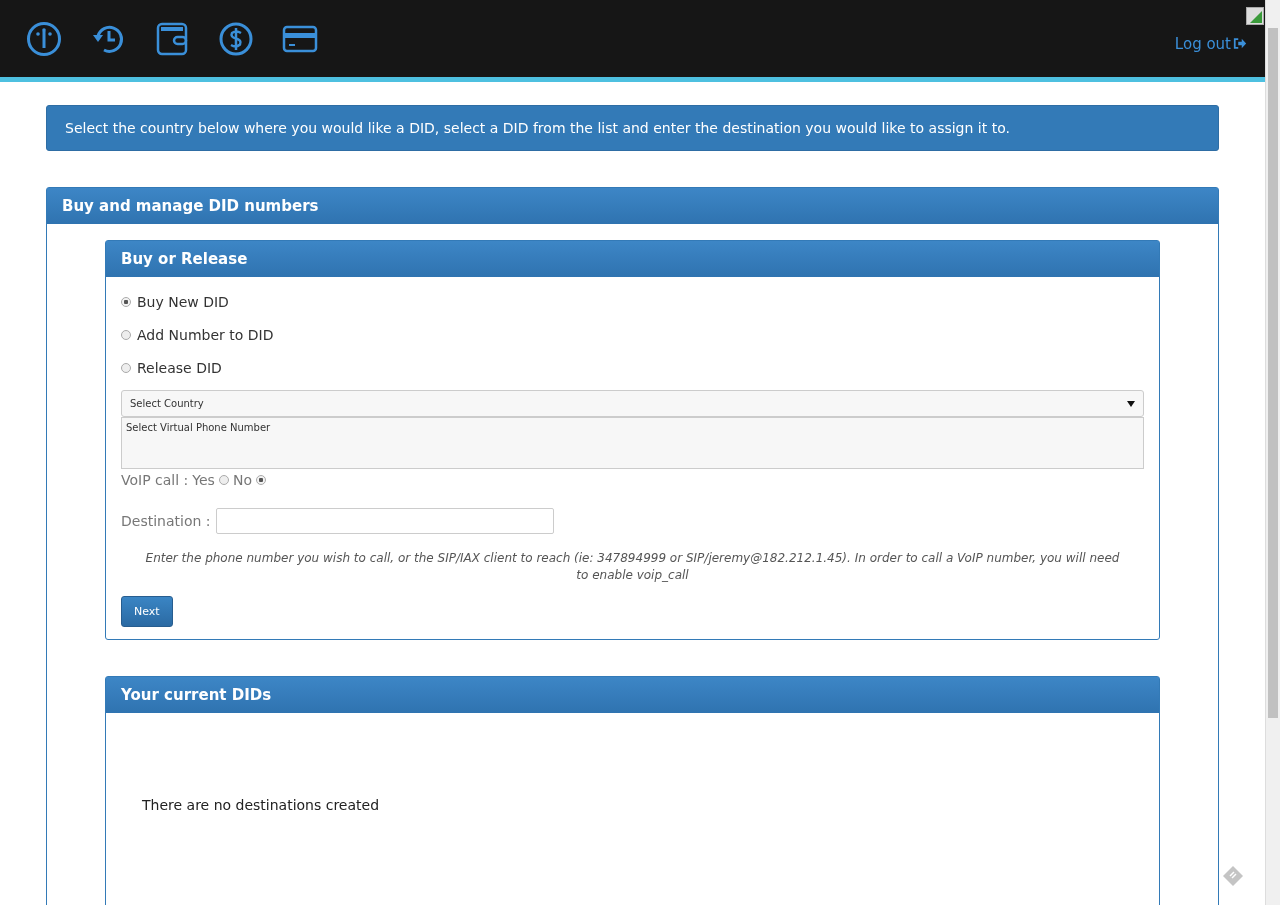 Image resolution: width=1280 pixels, height=905 pixels. Describe the element at coordinates (44, 38) in the screenshot. I see `gauge-icon` at that location.